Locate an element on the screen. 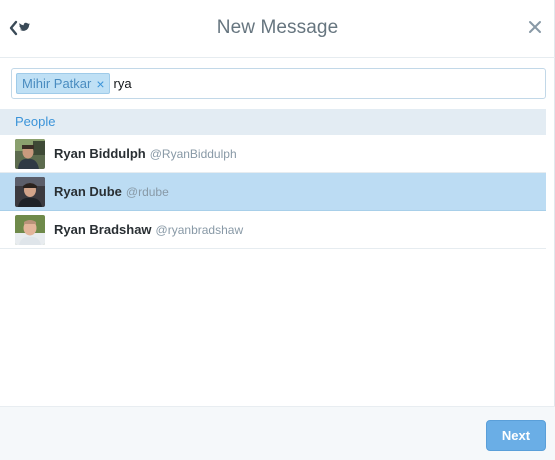 The height and width of the screenshot is (460, 555). remove-recipient-icon: × is located at coordinates (100, 84).